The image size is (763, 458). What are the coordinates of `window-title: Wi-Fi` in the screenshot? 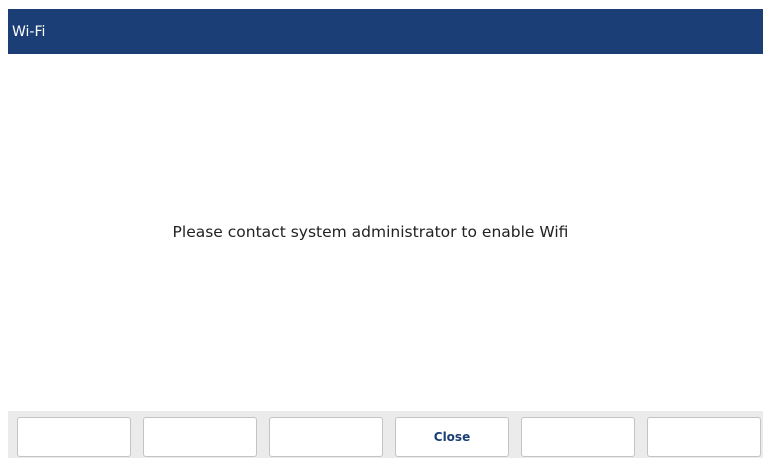 It's located at (29, 31).